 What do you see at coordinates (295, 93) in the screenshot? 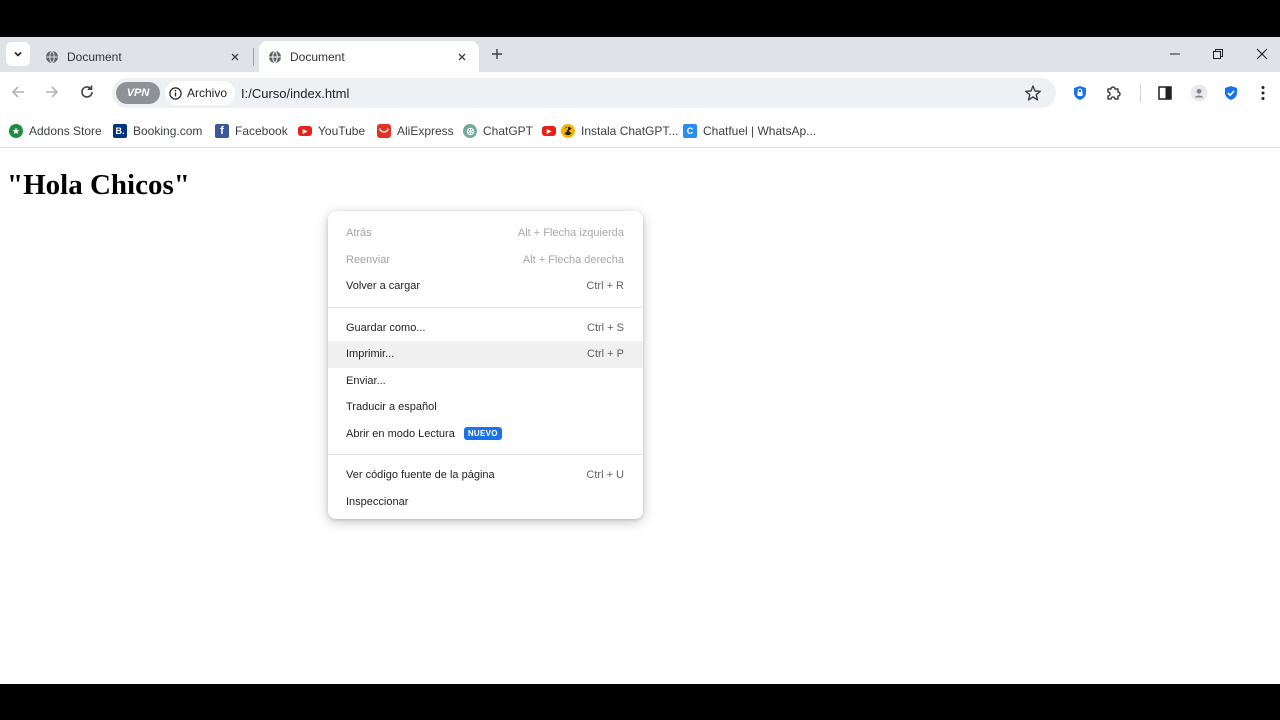
I see `url-text: I:/Curso/index.html` at bounding box center [295, 93].